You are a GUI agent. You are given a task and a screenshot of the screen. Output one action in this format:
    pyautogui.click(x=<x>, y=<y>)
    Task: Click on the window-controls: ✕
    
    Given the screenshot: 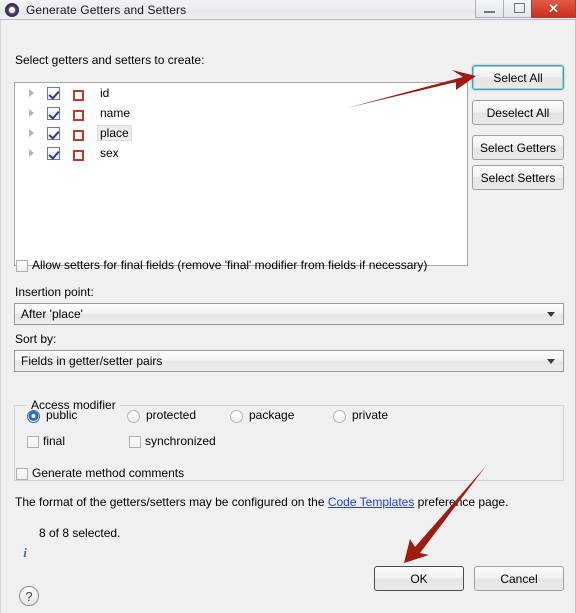 What is the action you would take?
    pyautogui.click(x=525, y=9)
    